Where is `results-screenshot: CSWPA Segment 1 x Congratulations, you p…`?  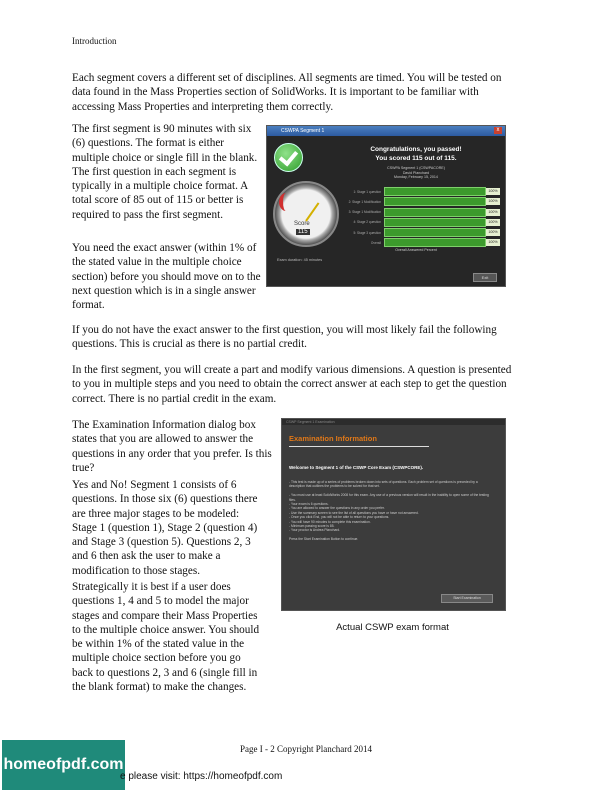
results-screenshot: CSWPA Segment 1 x Congratulations, you p… is located at coordinates (386, 206).